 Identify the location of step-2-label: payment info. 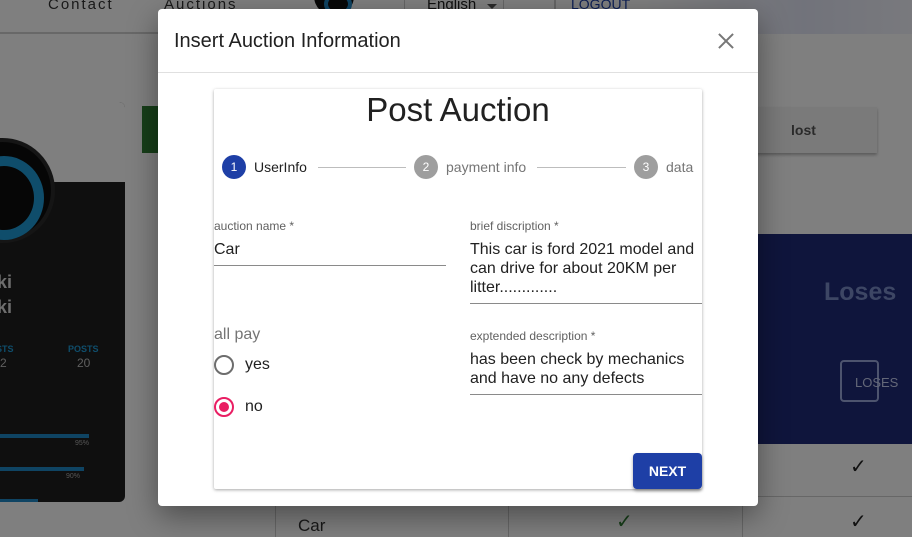
(486, 167).